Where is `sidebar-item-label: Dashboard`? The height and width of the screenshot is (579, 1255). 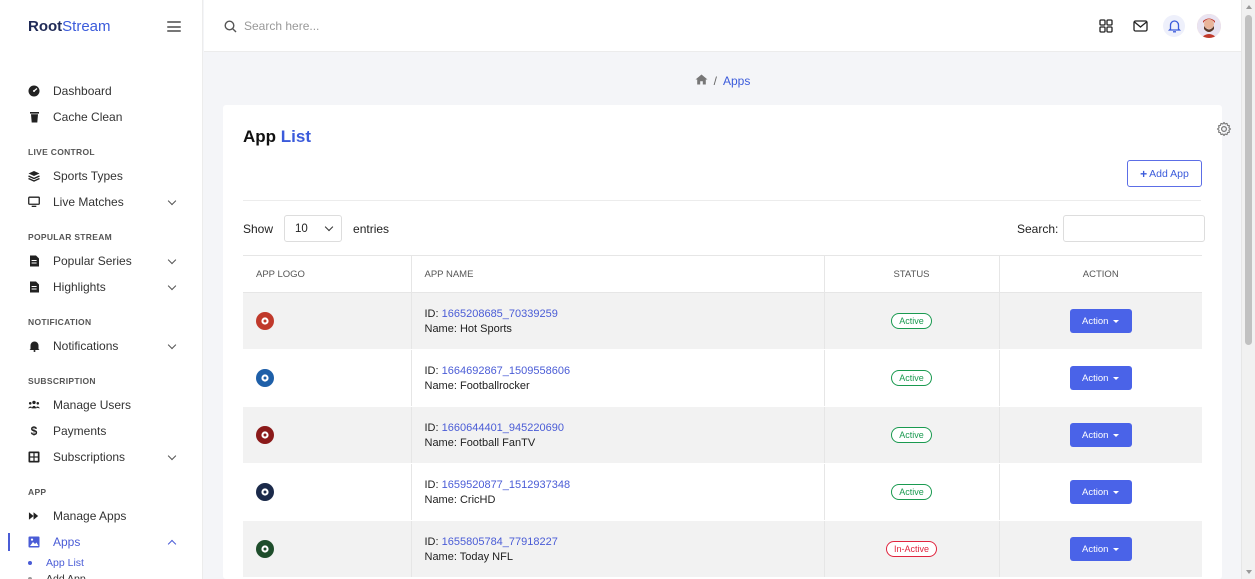 sidebar-item-label: Dashboard is located at coordinates (82, 91).